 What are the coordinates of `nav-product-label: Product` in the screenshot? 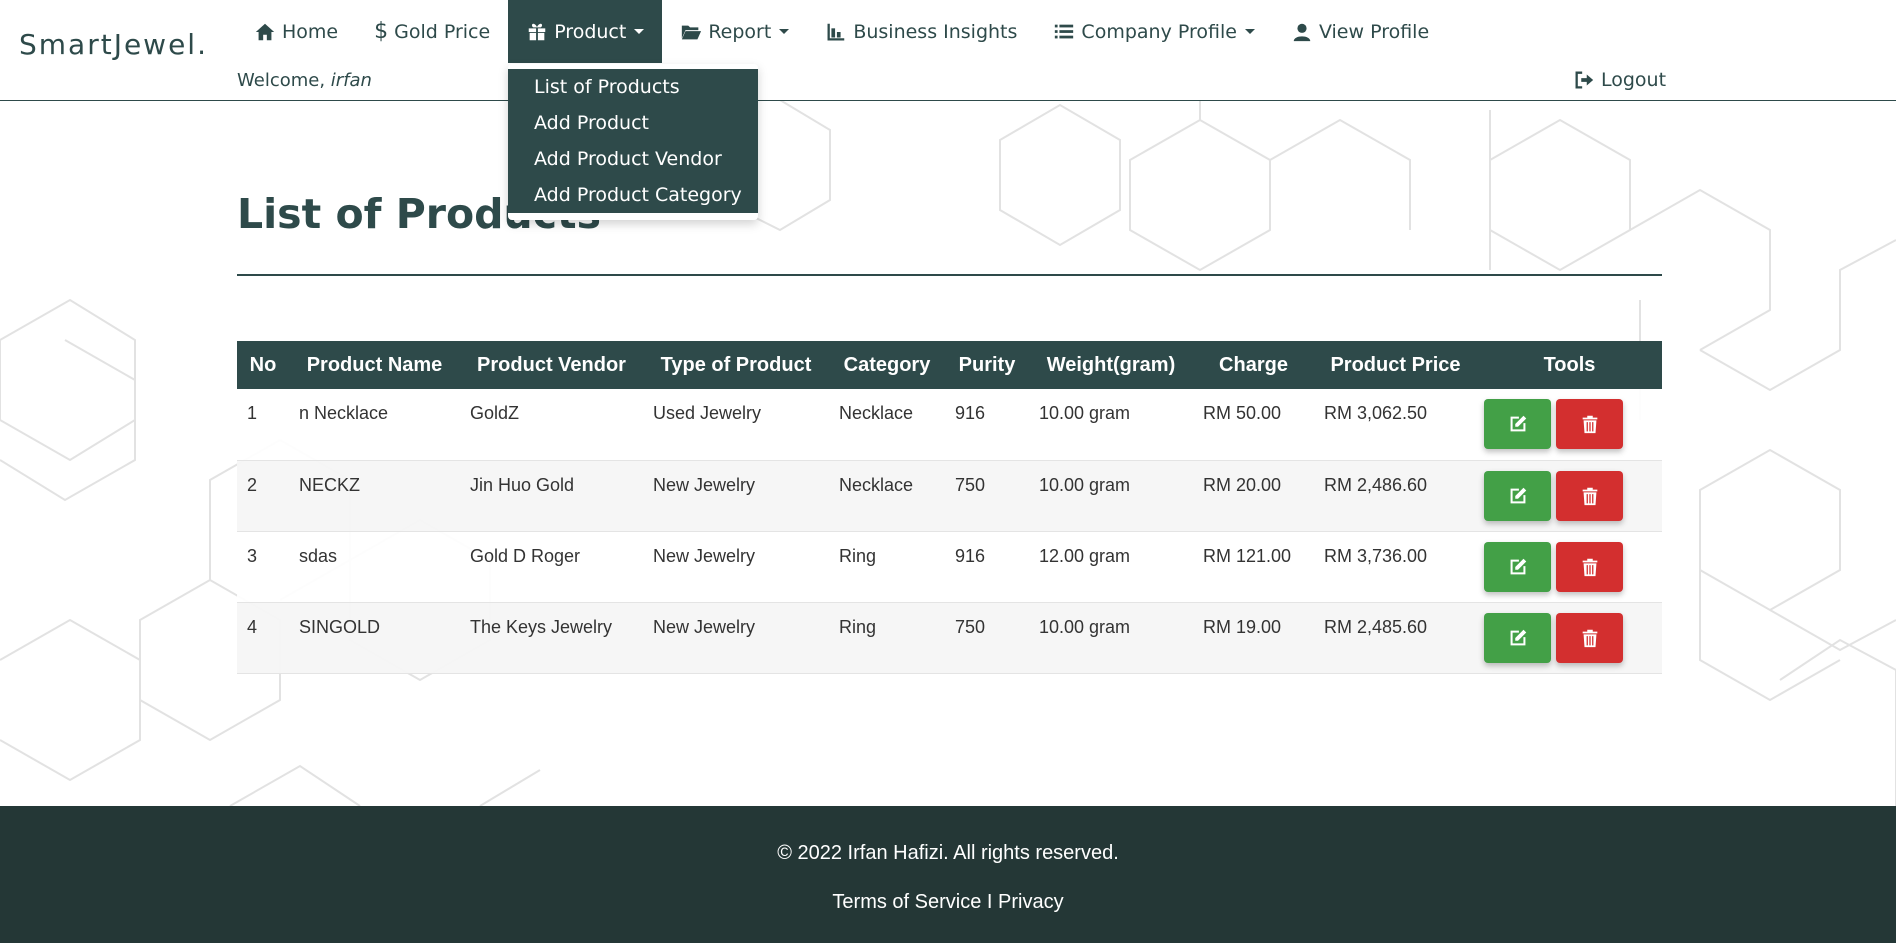 It's located at (590, 31).